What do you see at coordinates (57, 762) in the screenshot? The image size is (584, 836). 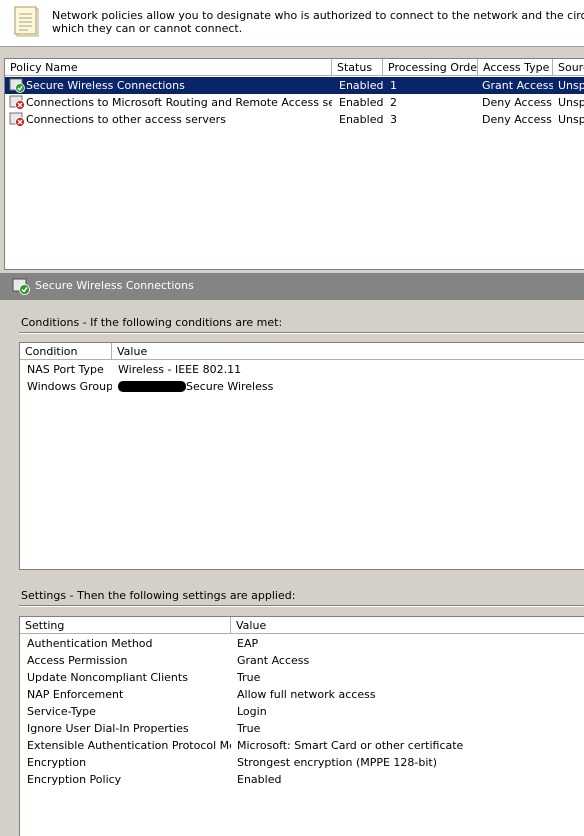 I see `setting-name: Encryption` at bounding box center [57, 762].